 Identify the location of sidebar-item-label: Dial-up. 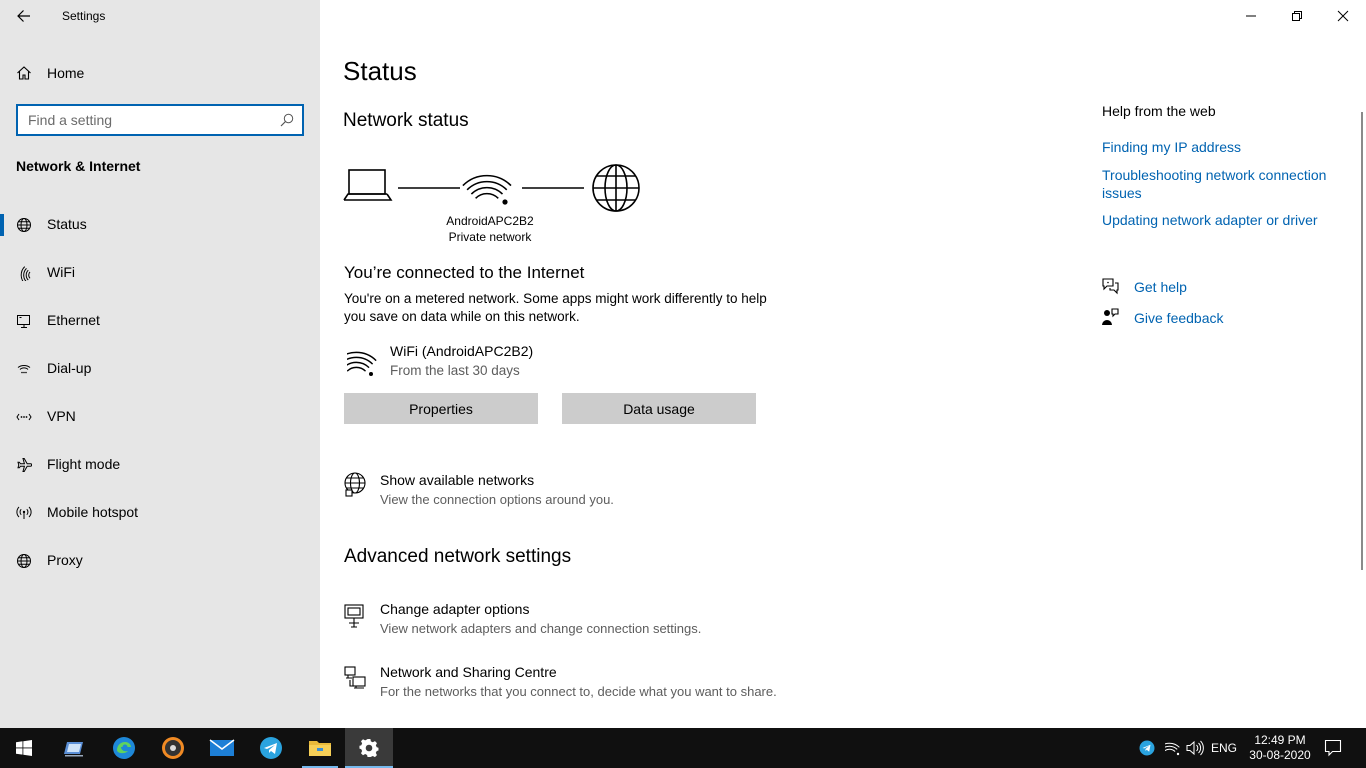
(69, 368).